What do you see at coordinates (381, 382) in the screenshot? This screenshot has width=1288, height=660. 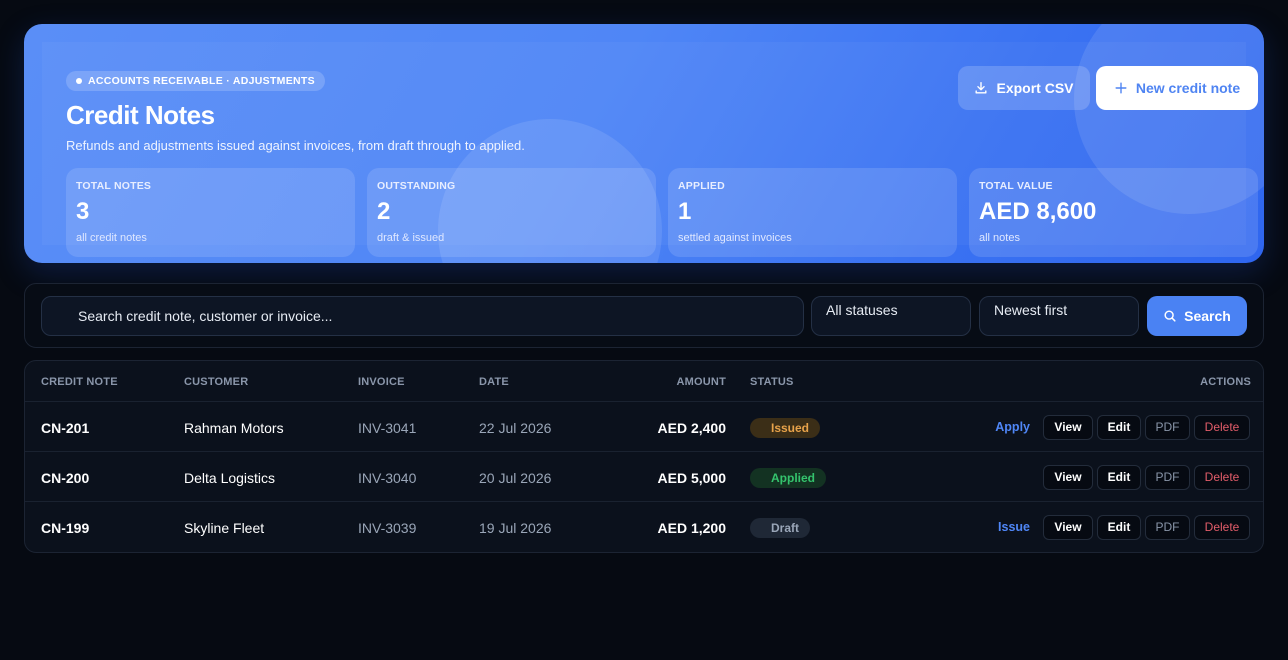 I see `column-header-invoice: INVOICE` at bounding box center [381, 382].